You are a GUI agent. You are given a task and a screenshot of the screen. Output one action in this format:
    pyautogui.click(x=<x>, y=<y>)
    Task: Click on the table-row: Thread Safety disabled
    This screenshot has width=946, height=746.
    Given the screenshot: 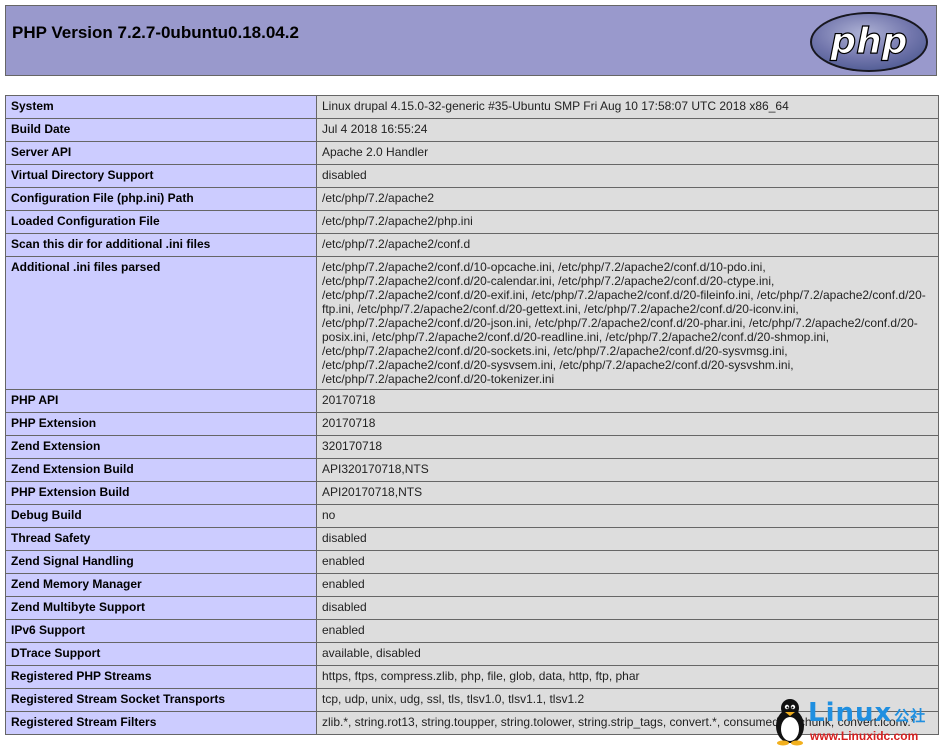 What is the action you would take?
    pyautogui.click(x=472, y=539)
    